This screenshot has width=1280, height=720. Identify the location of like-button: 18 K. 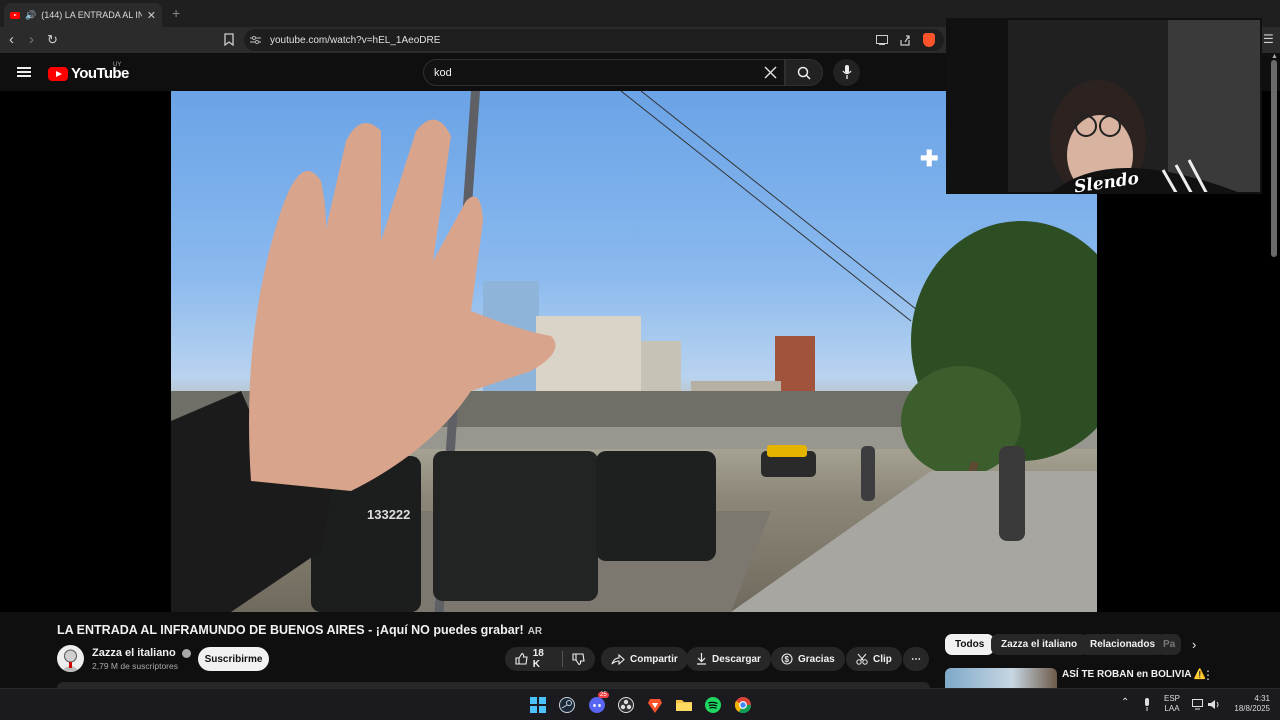
(534, 659).